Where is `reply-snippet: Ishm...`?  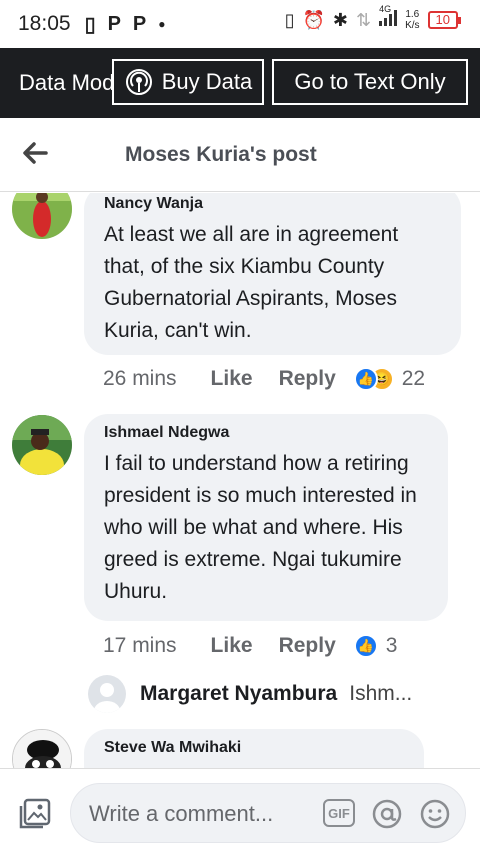
reply-snippet: Ishm... is located at coordinates (381, 693).